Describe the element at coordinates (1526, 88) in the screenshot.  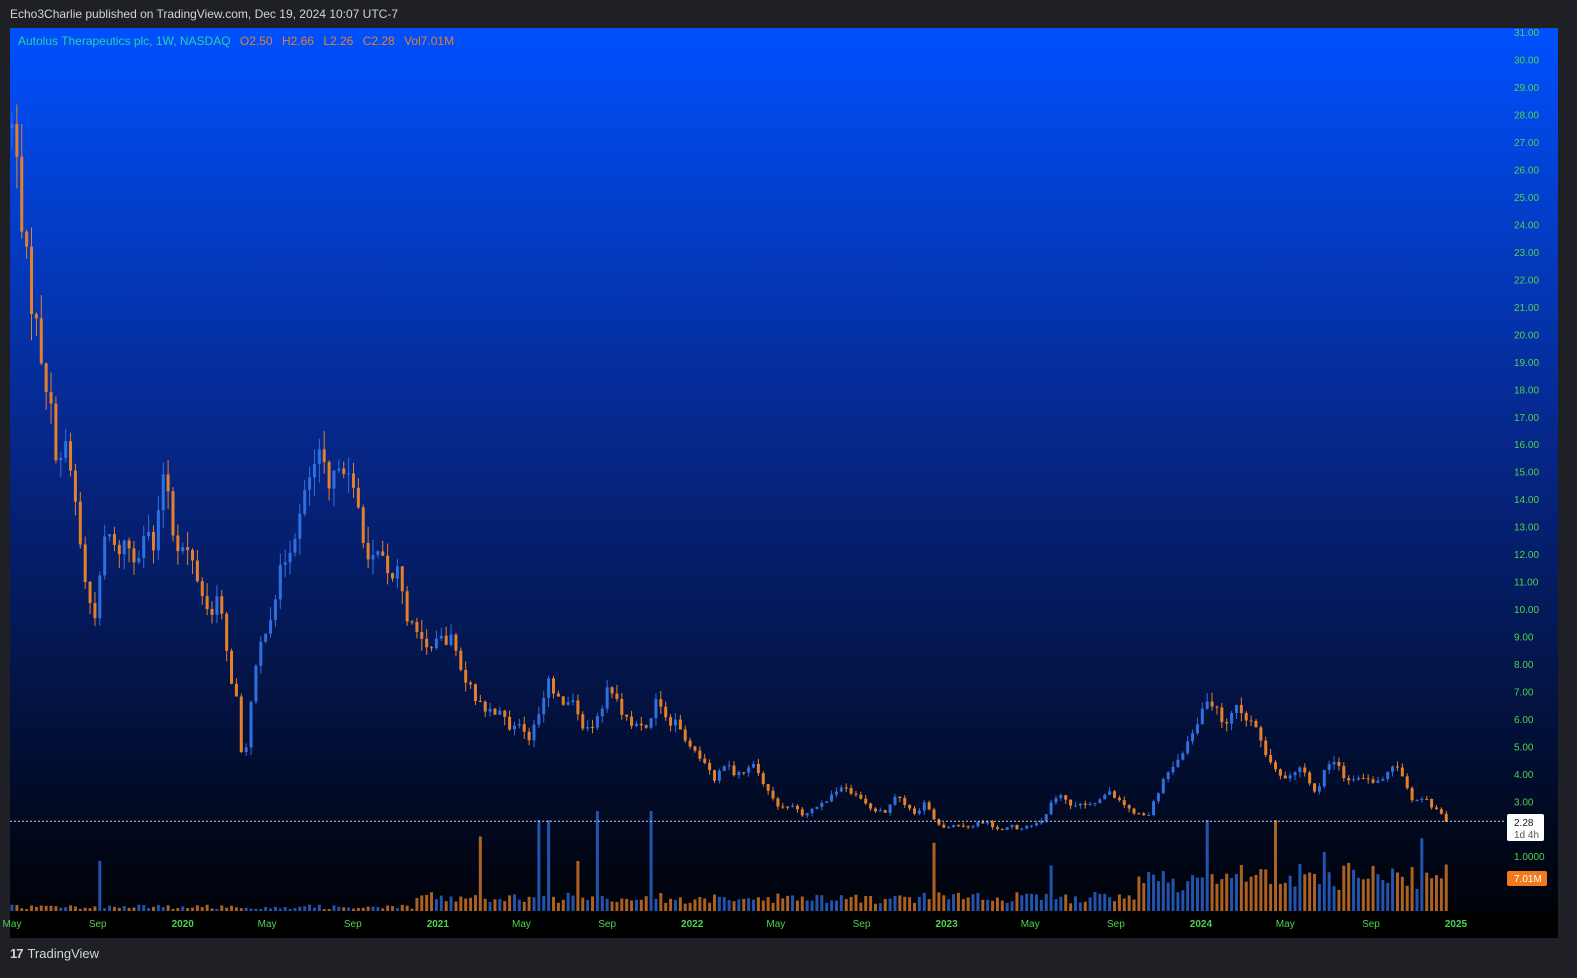
I see `y-tick-label: 29.00` at that location.